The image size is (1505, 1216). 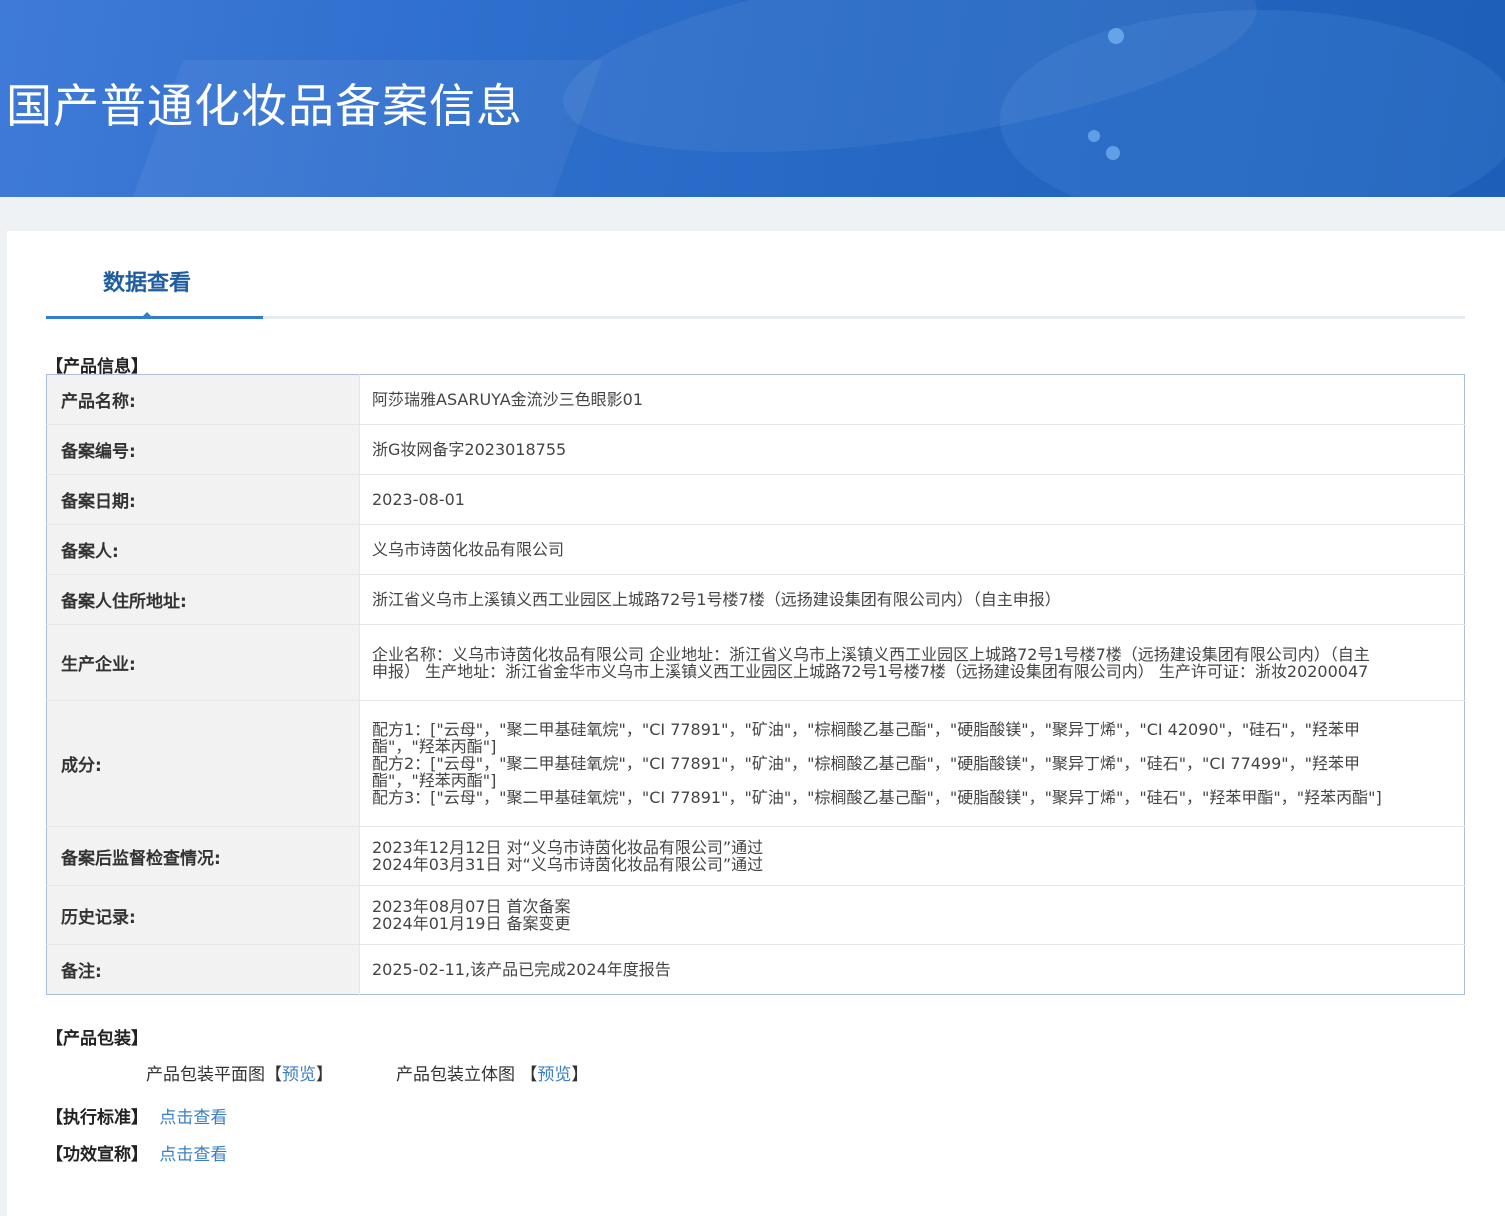 I want to click on efficacy-row: 【功效宣称】 点击查看, so click(x=136, y=1152).